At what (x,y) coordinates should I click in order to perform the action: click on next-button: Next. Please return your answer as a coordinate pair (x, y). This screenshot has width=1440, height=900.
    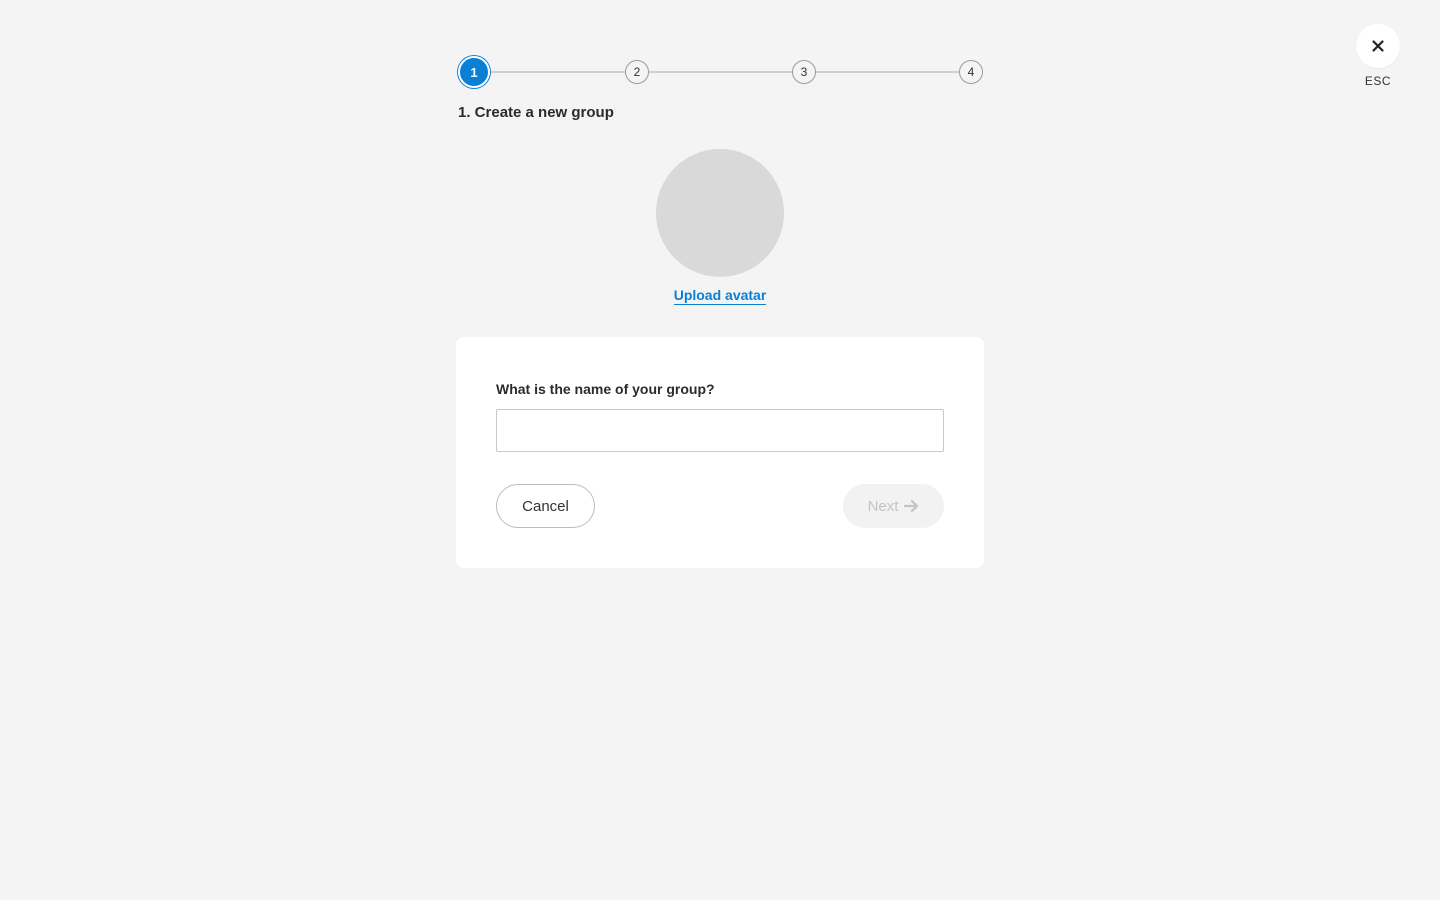
    Looking at the image, I should click on (893, 506).